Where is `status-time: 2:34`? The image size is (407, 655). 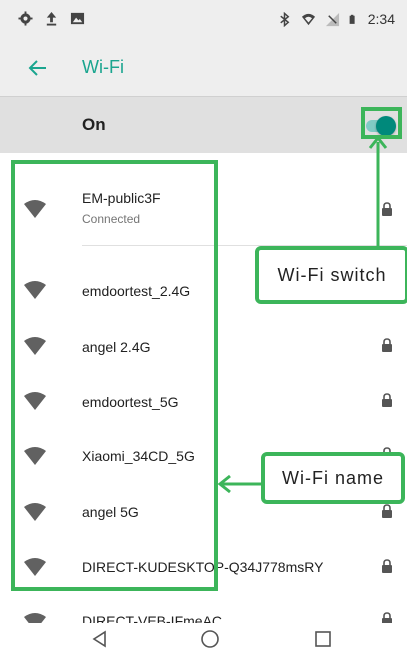
status-time: 2:34 is located at coordinates (381, 19).